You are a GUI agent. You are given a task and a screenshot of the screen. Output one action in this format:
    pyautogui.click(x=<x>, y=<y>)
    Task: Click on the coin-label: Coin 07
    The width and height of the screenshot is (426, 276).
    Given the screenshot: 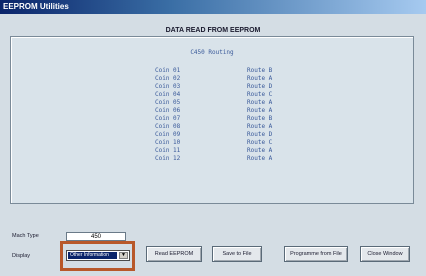 What is the action you would take?
    pyautogui.click(x=168, y=118)
    